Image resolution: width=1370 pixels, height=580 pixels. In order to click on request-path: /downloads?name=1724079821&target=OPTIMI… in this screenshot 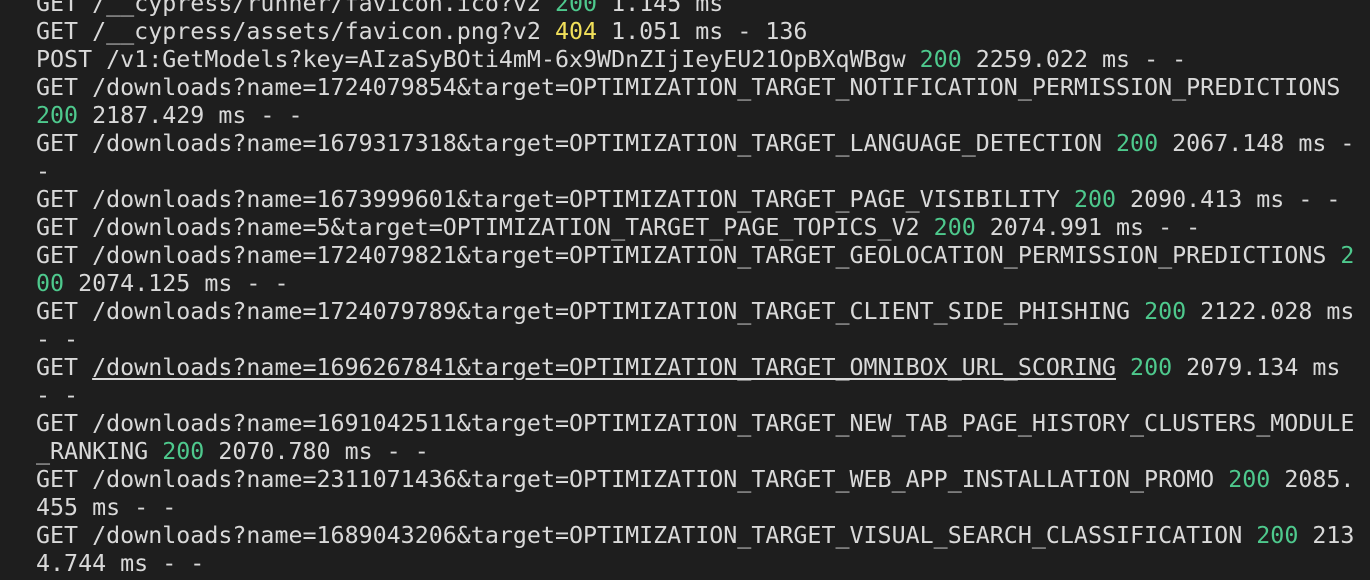, I will do `click(709, 255)`.